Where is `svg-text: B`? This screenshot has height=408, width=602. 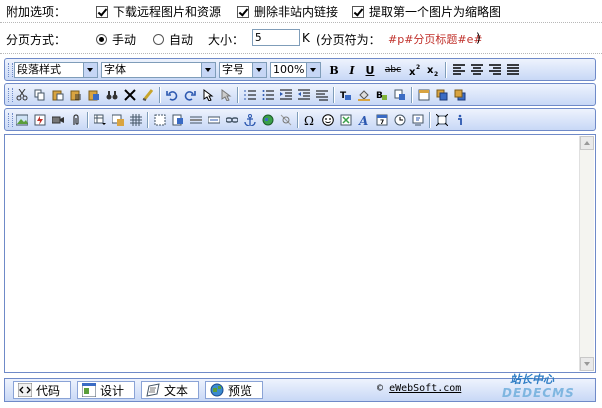
svg-text: B is located at coordinates (379, 96).